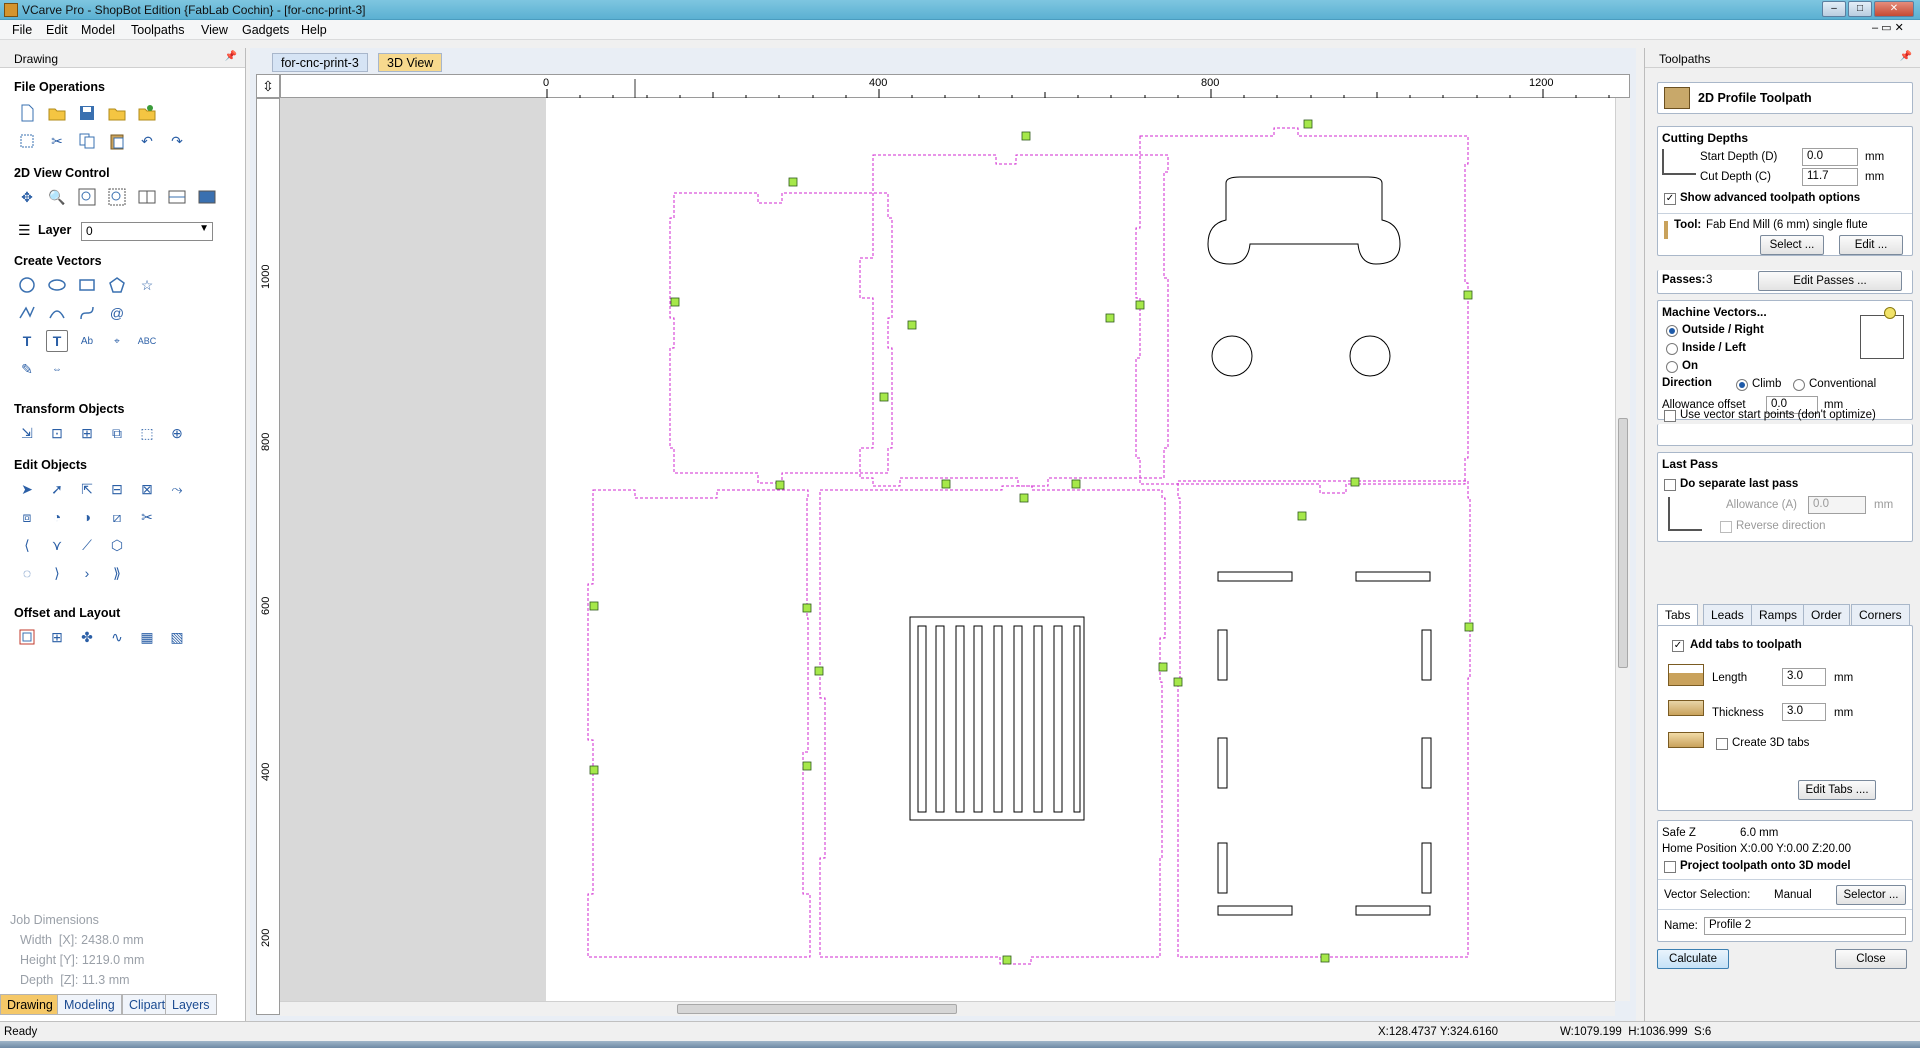 Image resolution: width=1920 pixels, height=1048 pixels. Describe the element at coordinates (22, 30) in the screenshot. I see `menu-file: File` at that location.